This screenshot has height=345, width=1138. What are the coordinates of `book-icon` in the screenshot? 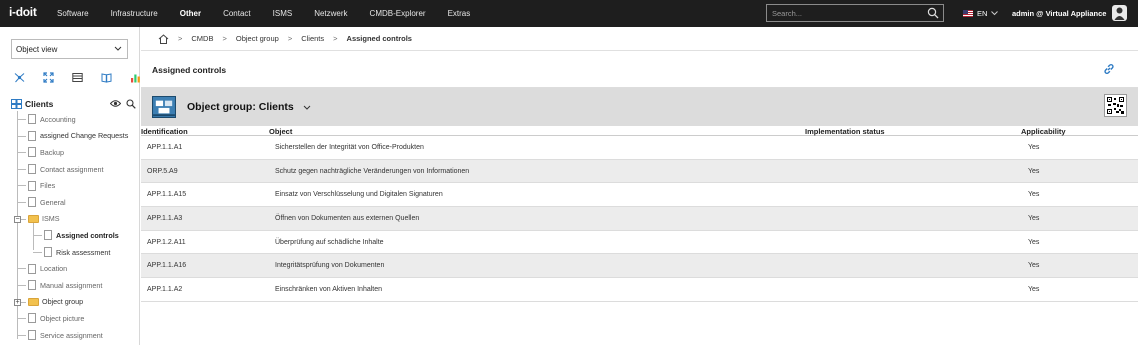 It's located at (106, 77).